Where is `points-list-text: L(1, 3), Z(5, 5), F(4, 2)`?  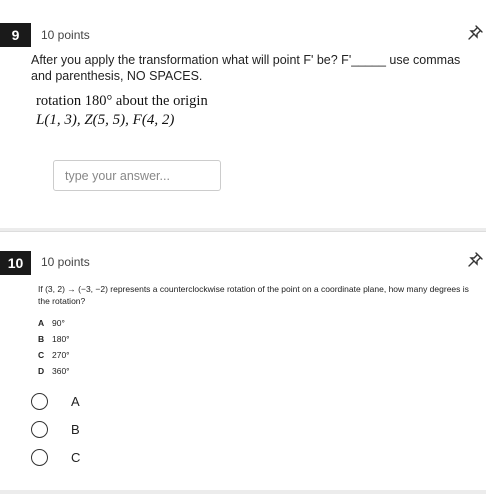 points-list-text: L(1, 3), Z(5, 5), F(4, 2) is located at coordinates (105, 120).